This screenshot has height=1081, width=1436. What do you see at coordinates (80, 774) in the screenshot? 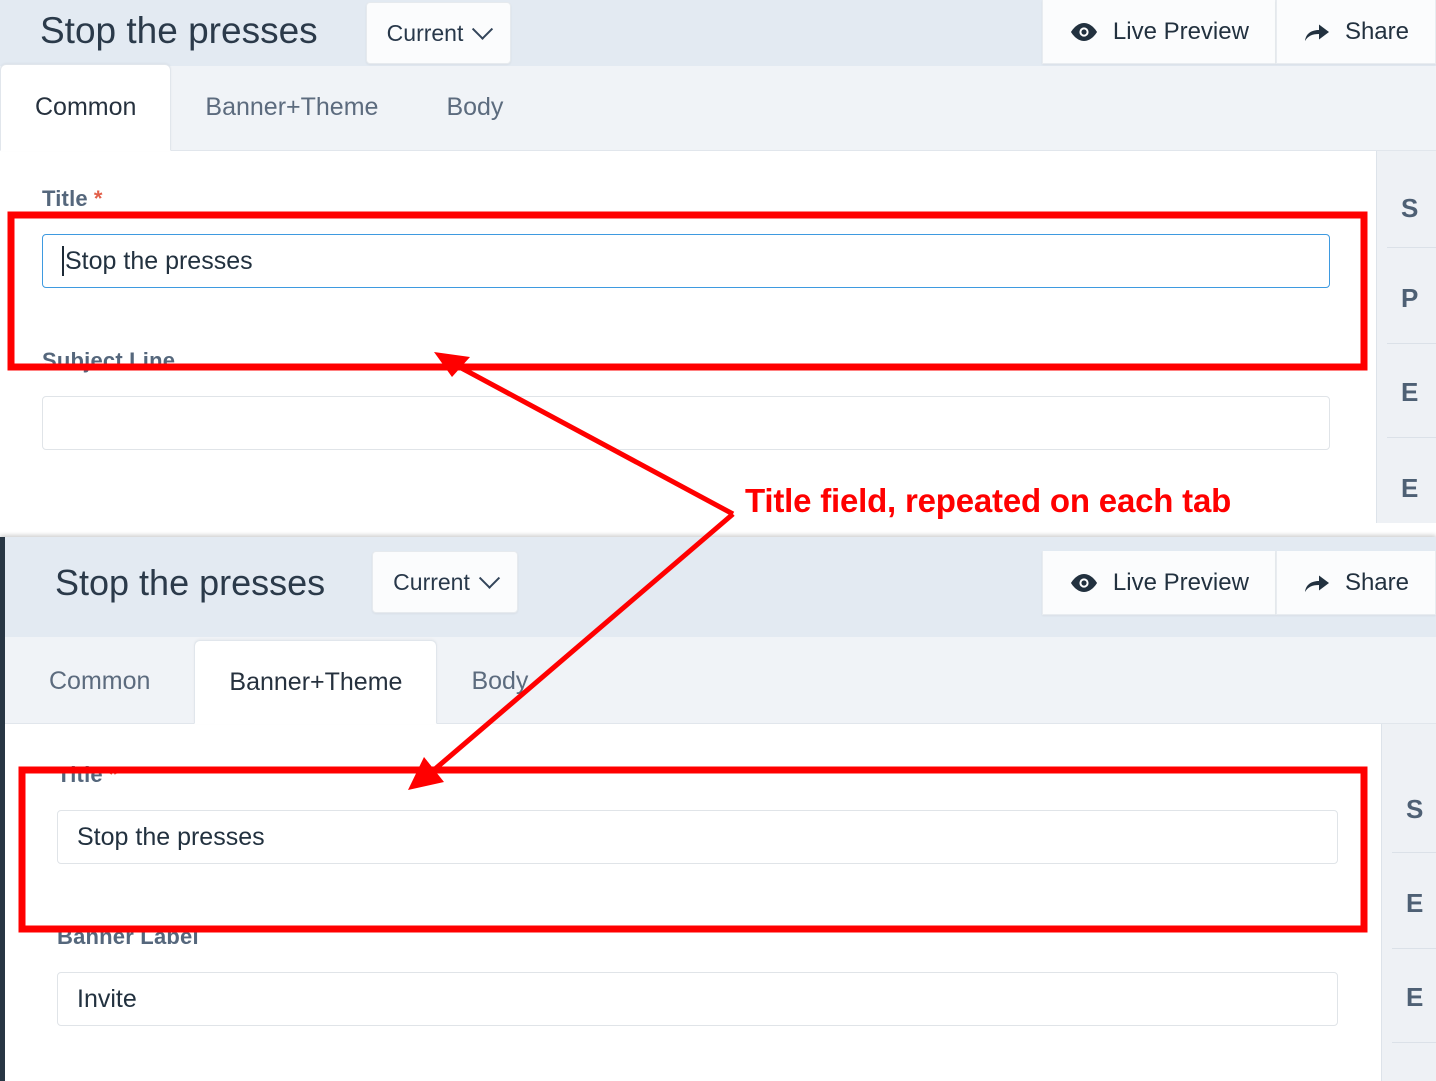
I see `field-title-label-text-2: Title` at bounding box center [80, 774].